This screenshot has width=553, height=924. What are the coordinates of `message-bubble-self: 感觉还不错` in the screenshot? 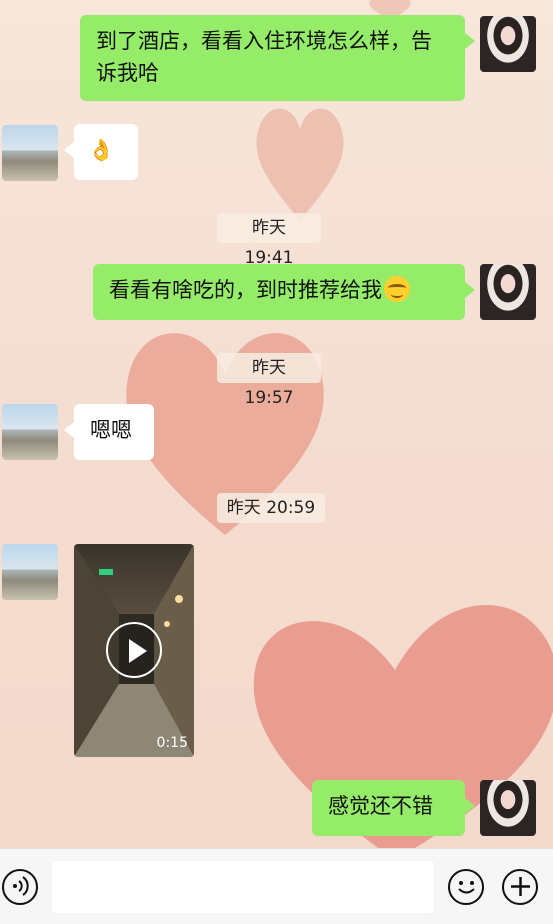 It's located at (393, 808).